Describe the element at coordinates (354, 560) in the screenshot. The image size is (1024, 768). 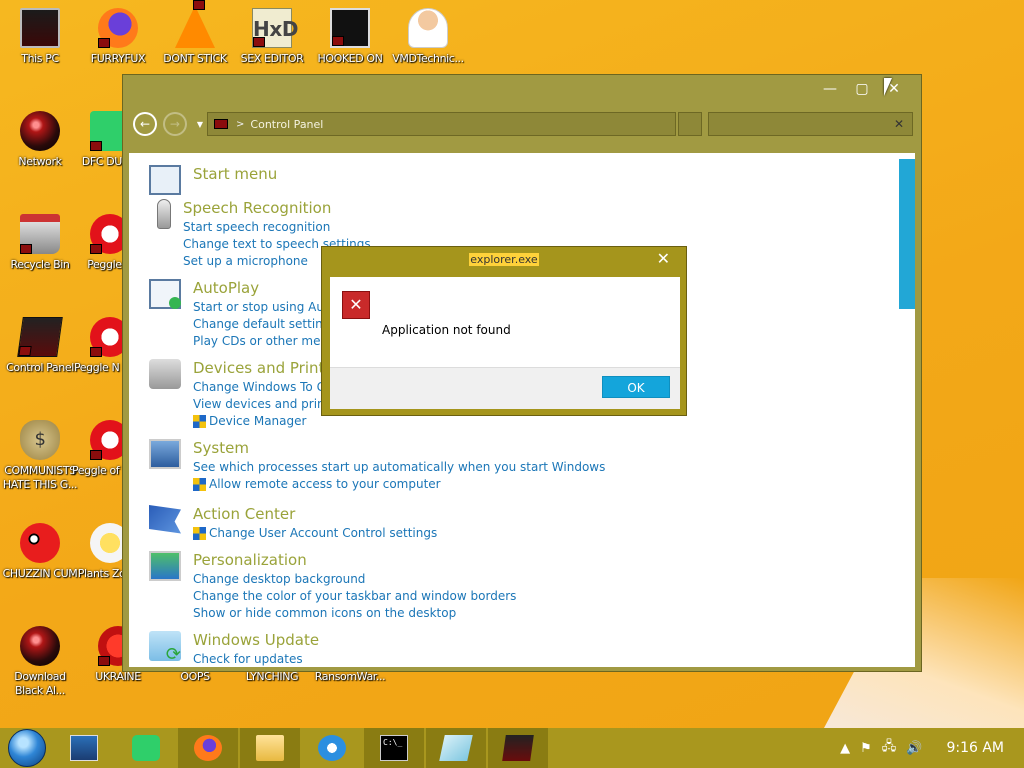
I see `category-title: Personalization` at that location.